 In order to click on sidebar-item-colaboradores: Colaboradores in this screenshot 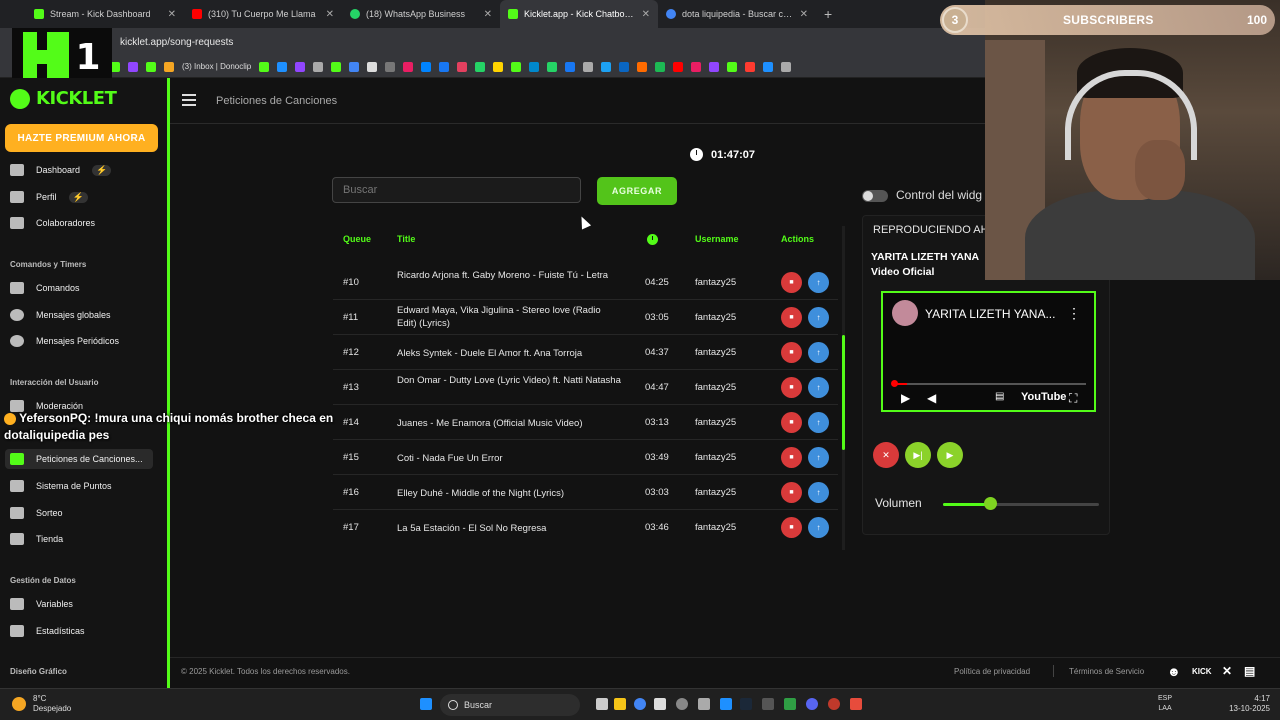, I will do `click(84, 223)`.